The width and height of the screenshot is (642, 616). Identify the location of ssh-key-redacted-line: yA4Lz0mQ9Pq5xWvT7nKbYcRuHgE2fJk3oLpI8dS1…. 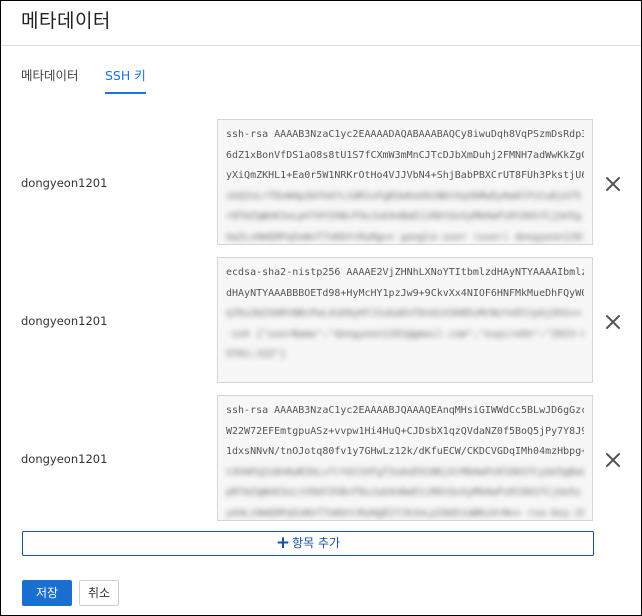
(405, 513).